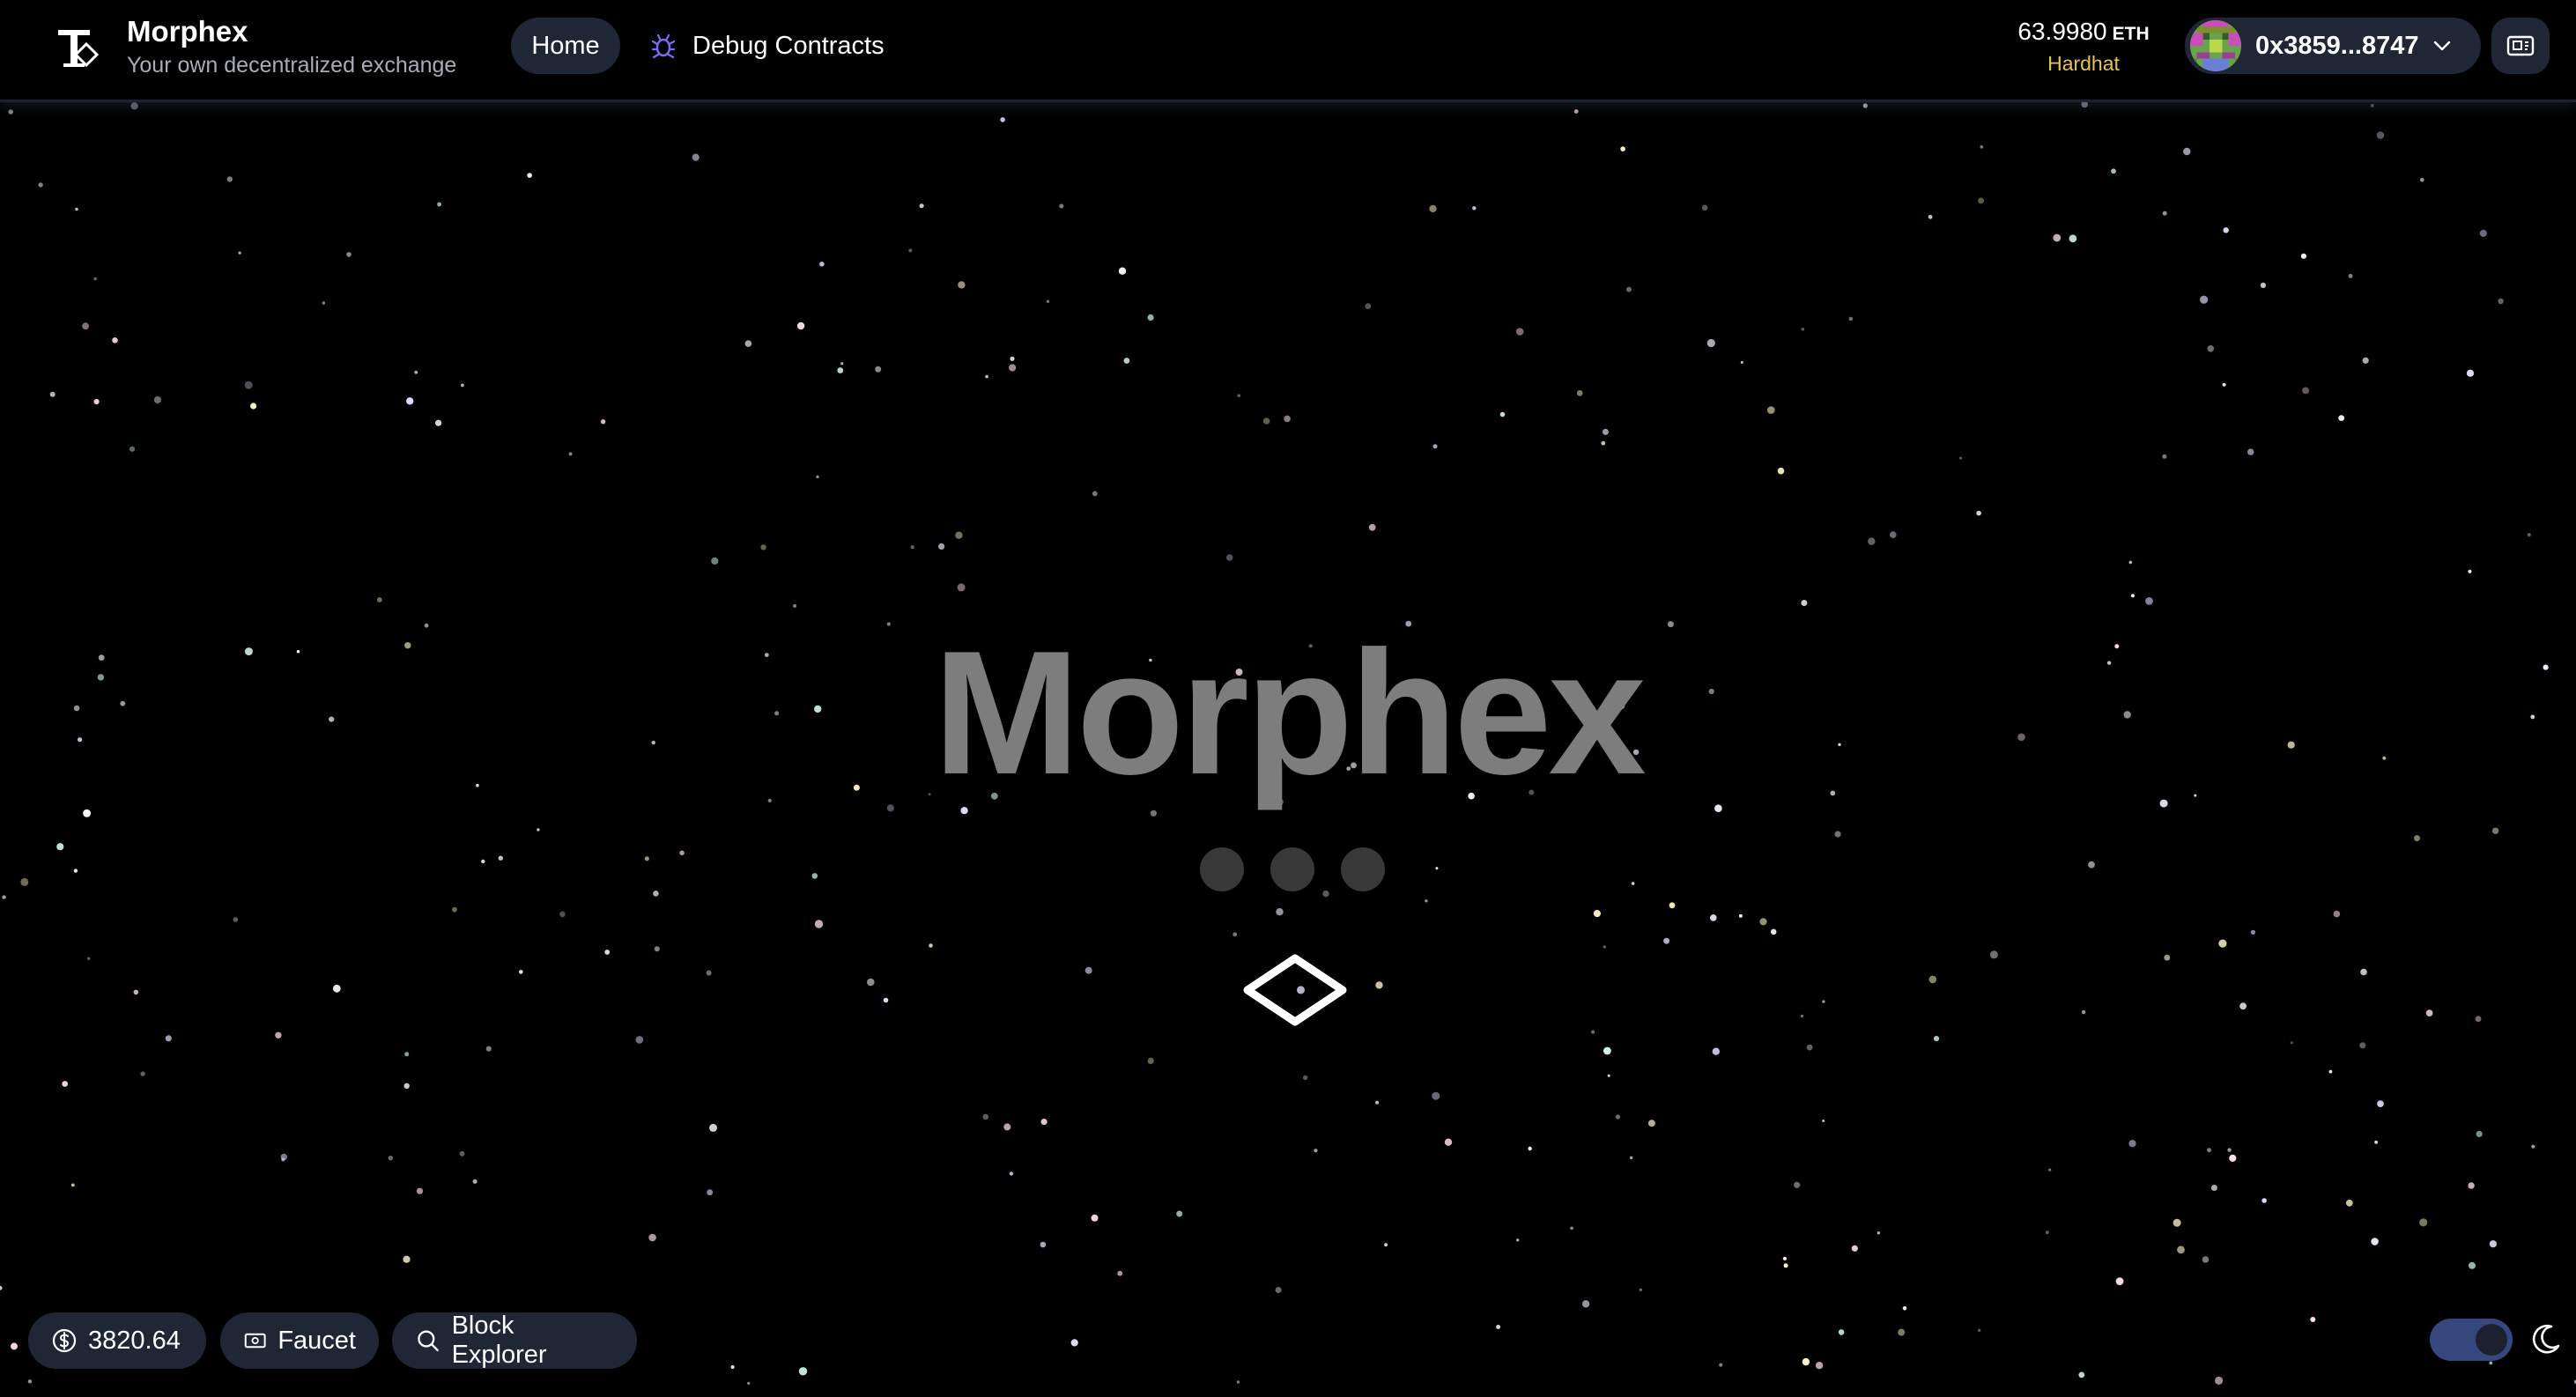 Image resolution: width=2576 pixels, height=1397 pixels. Describe the element at coordinates (2216, 45) in the screenshot. I see `avatar` at that location.